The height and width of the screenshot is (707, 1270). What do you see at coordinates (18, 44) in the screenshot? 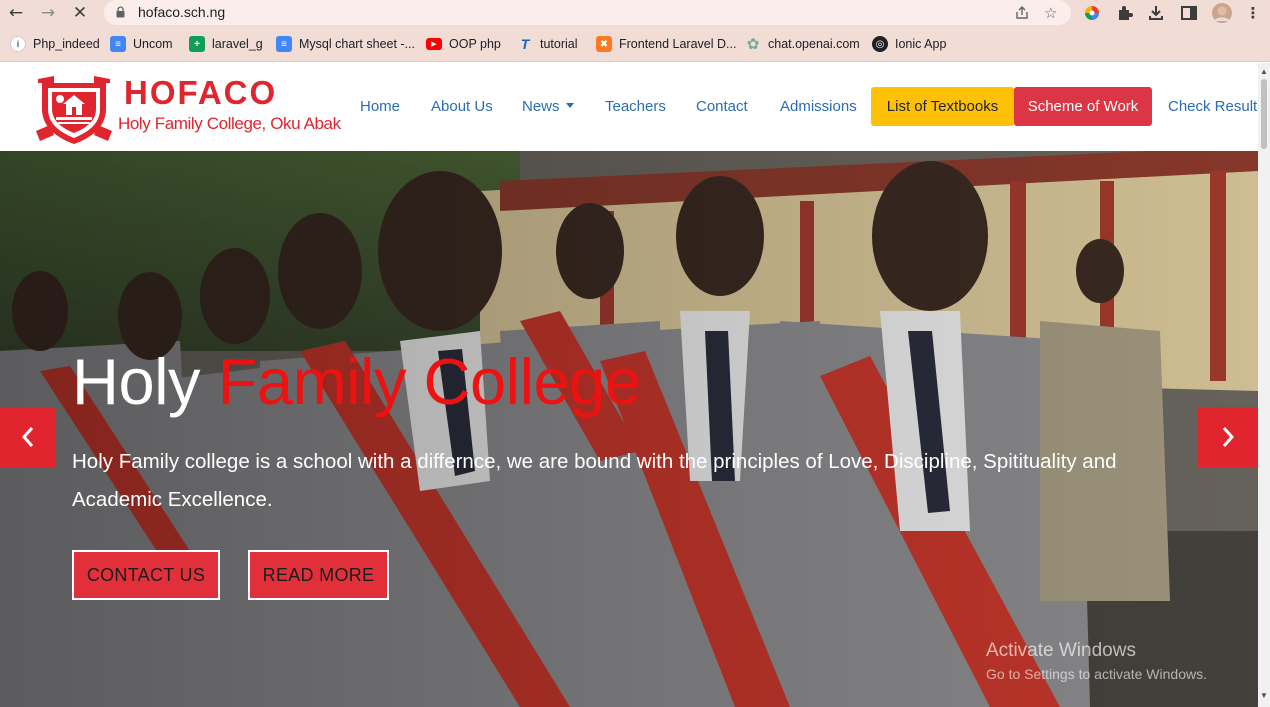
I see `info-icon: i` at bounding box center [18, 44].